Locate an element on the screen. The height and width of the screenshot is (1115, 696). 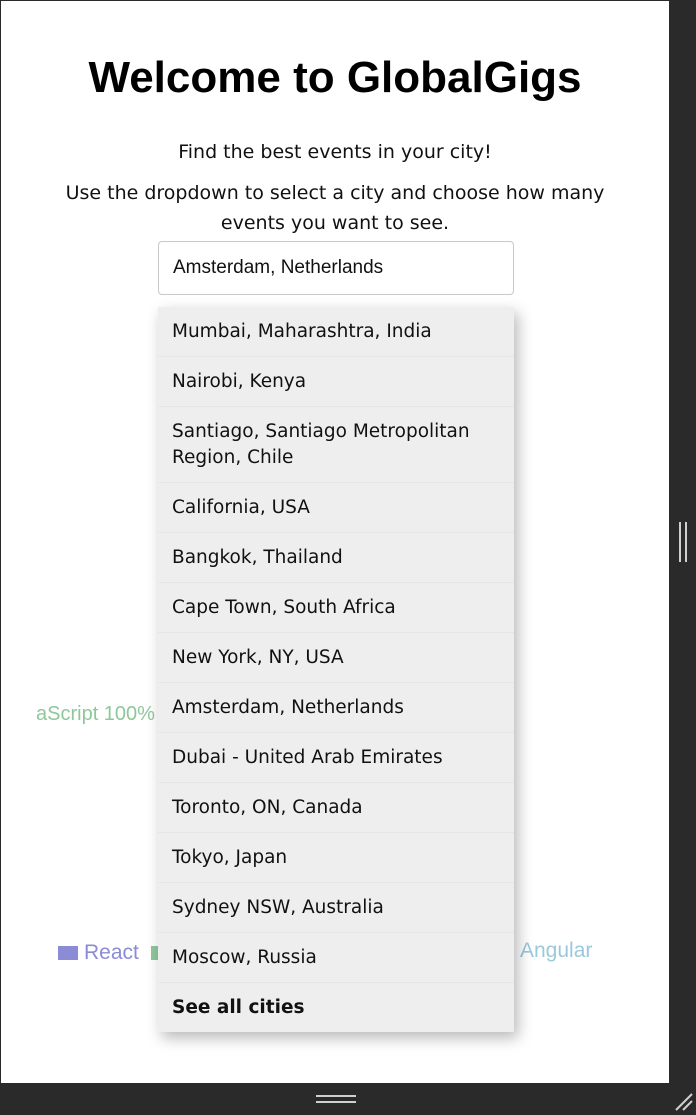
dropdown-item-bangkok: Bangkok, Thailand is located at coordinates (336, 558).